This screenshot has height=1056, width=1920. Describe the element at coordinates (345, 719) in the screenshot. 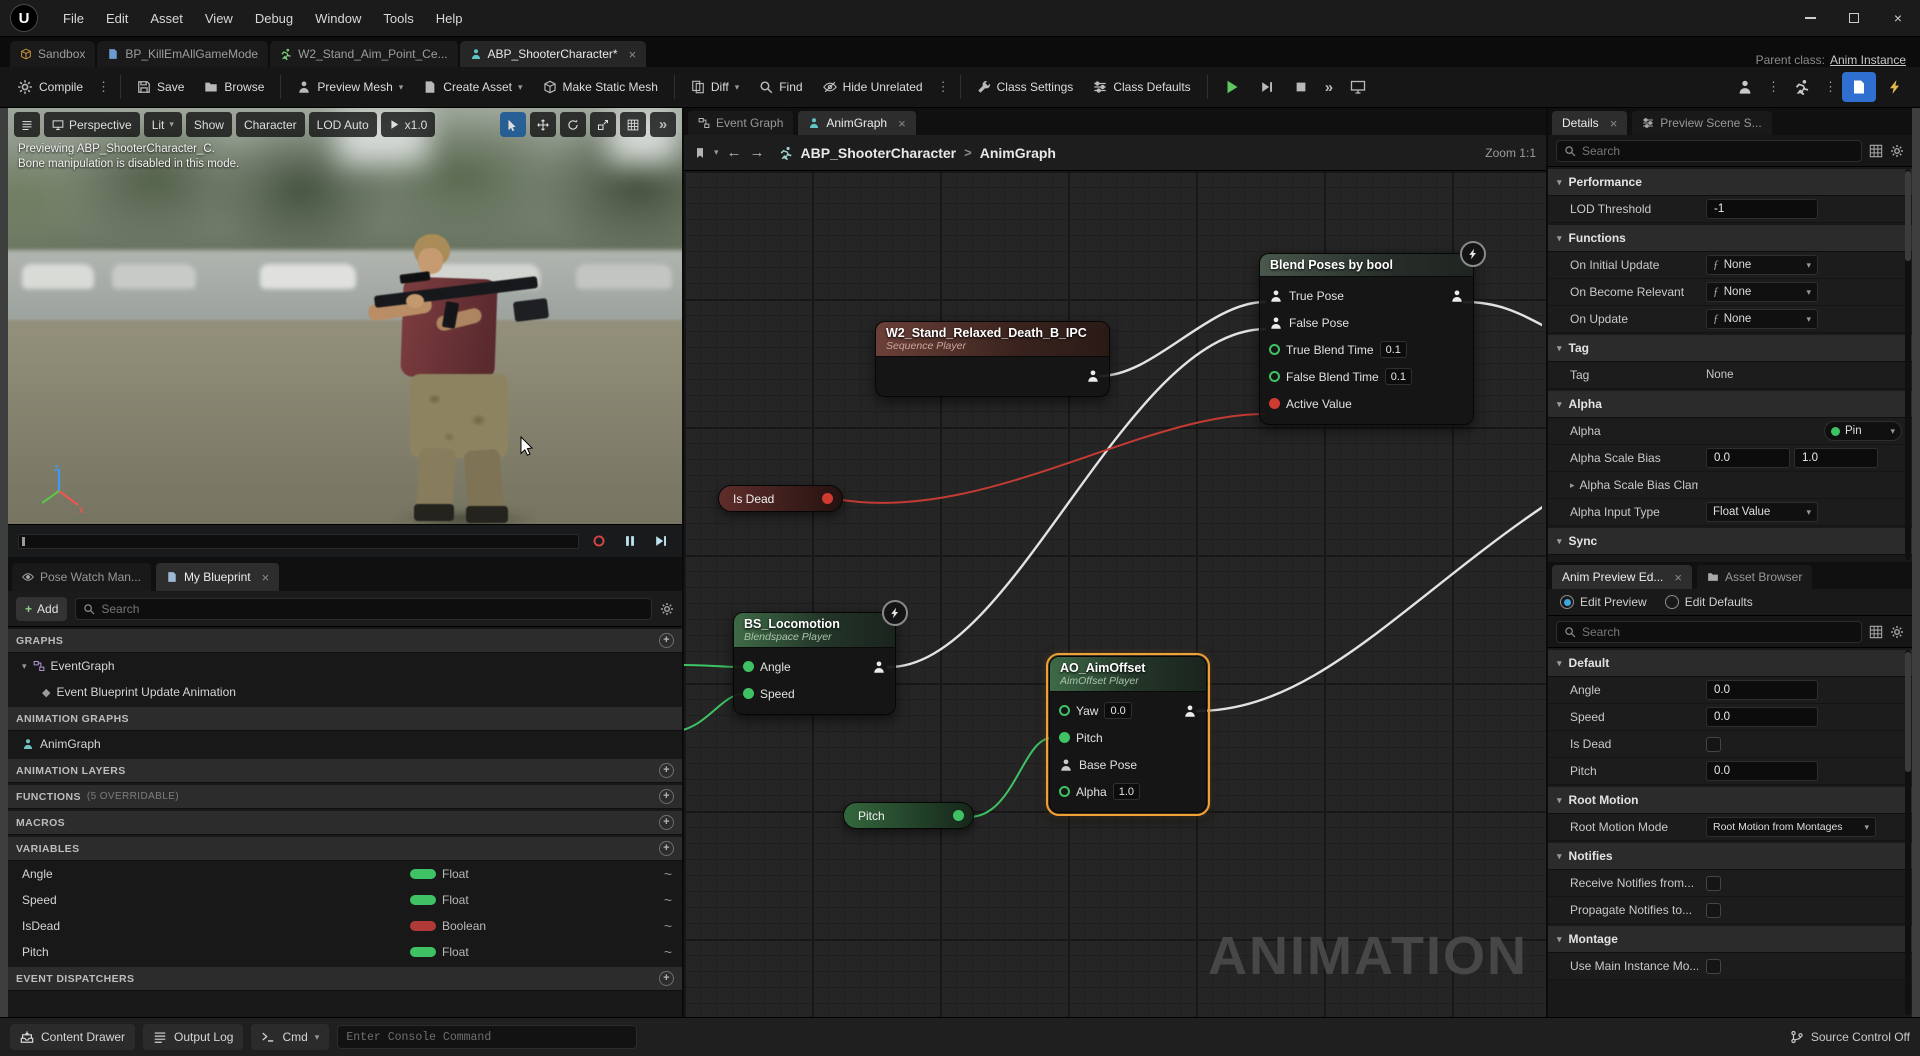

I see `section-animation-graphs: ANIMATION GRAPHS` at that location.